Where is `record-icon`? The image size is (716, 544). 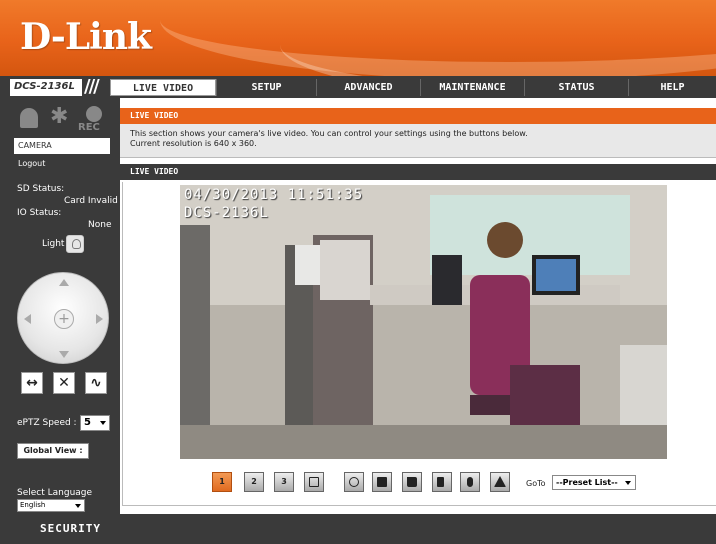 record-icon is located at coordinates (94, 114).